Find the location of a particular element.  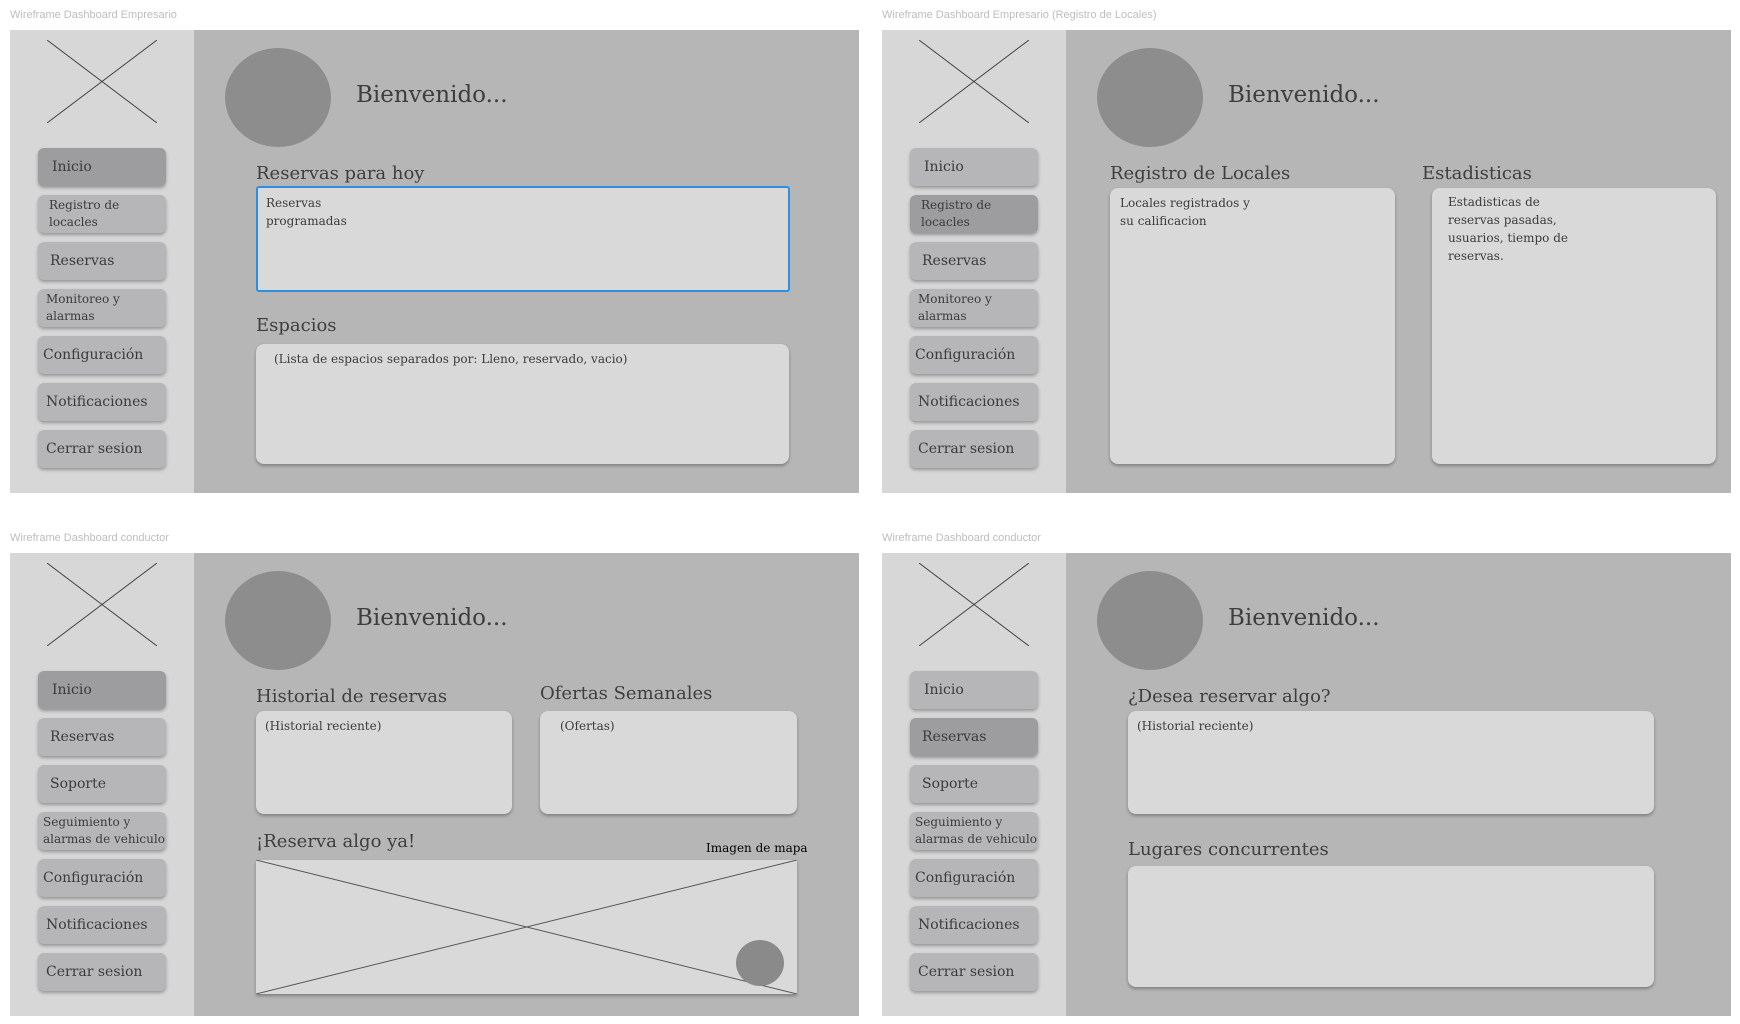

nav-label: Seguimiento y alarmas de vehiculo is located at coordinates (104, 830).